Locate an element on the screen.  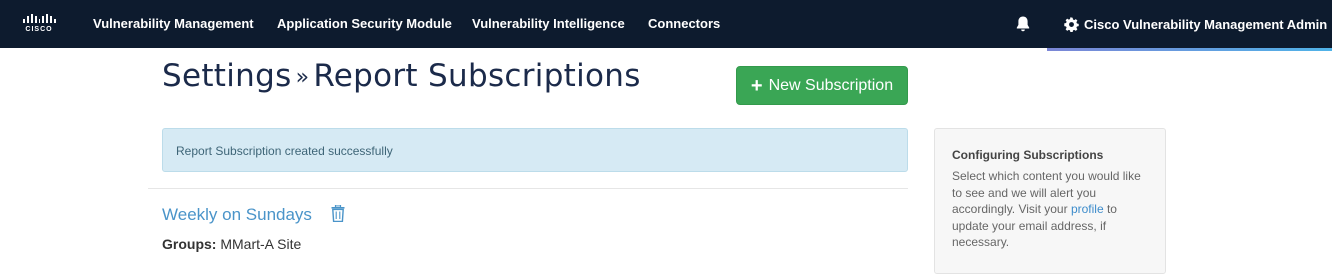
nav-accent-bar is located at coordinates (1189, 49).